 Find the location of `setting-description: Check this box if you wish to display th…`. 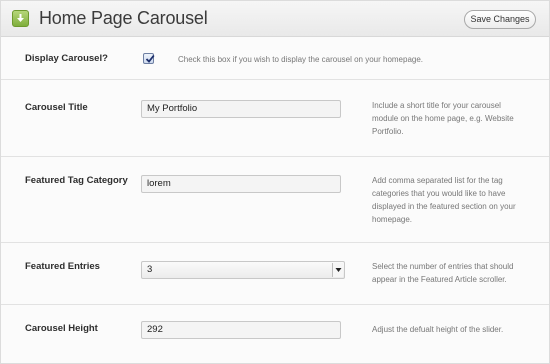

setting-description: Check this box if you wish to display th… is located at coordinates (301, 59).